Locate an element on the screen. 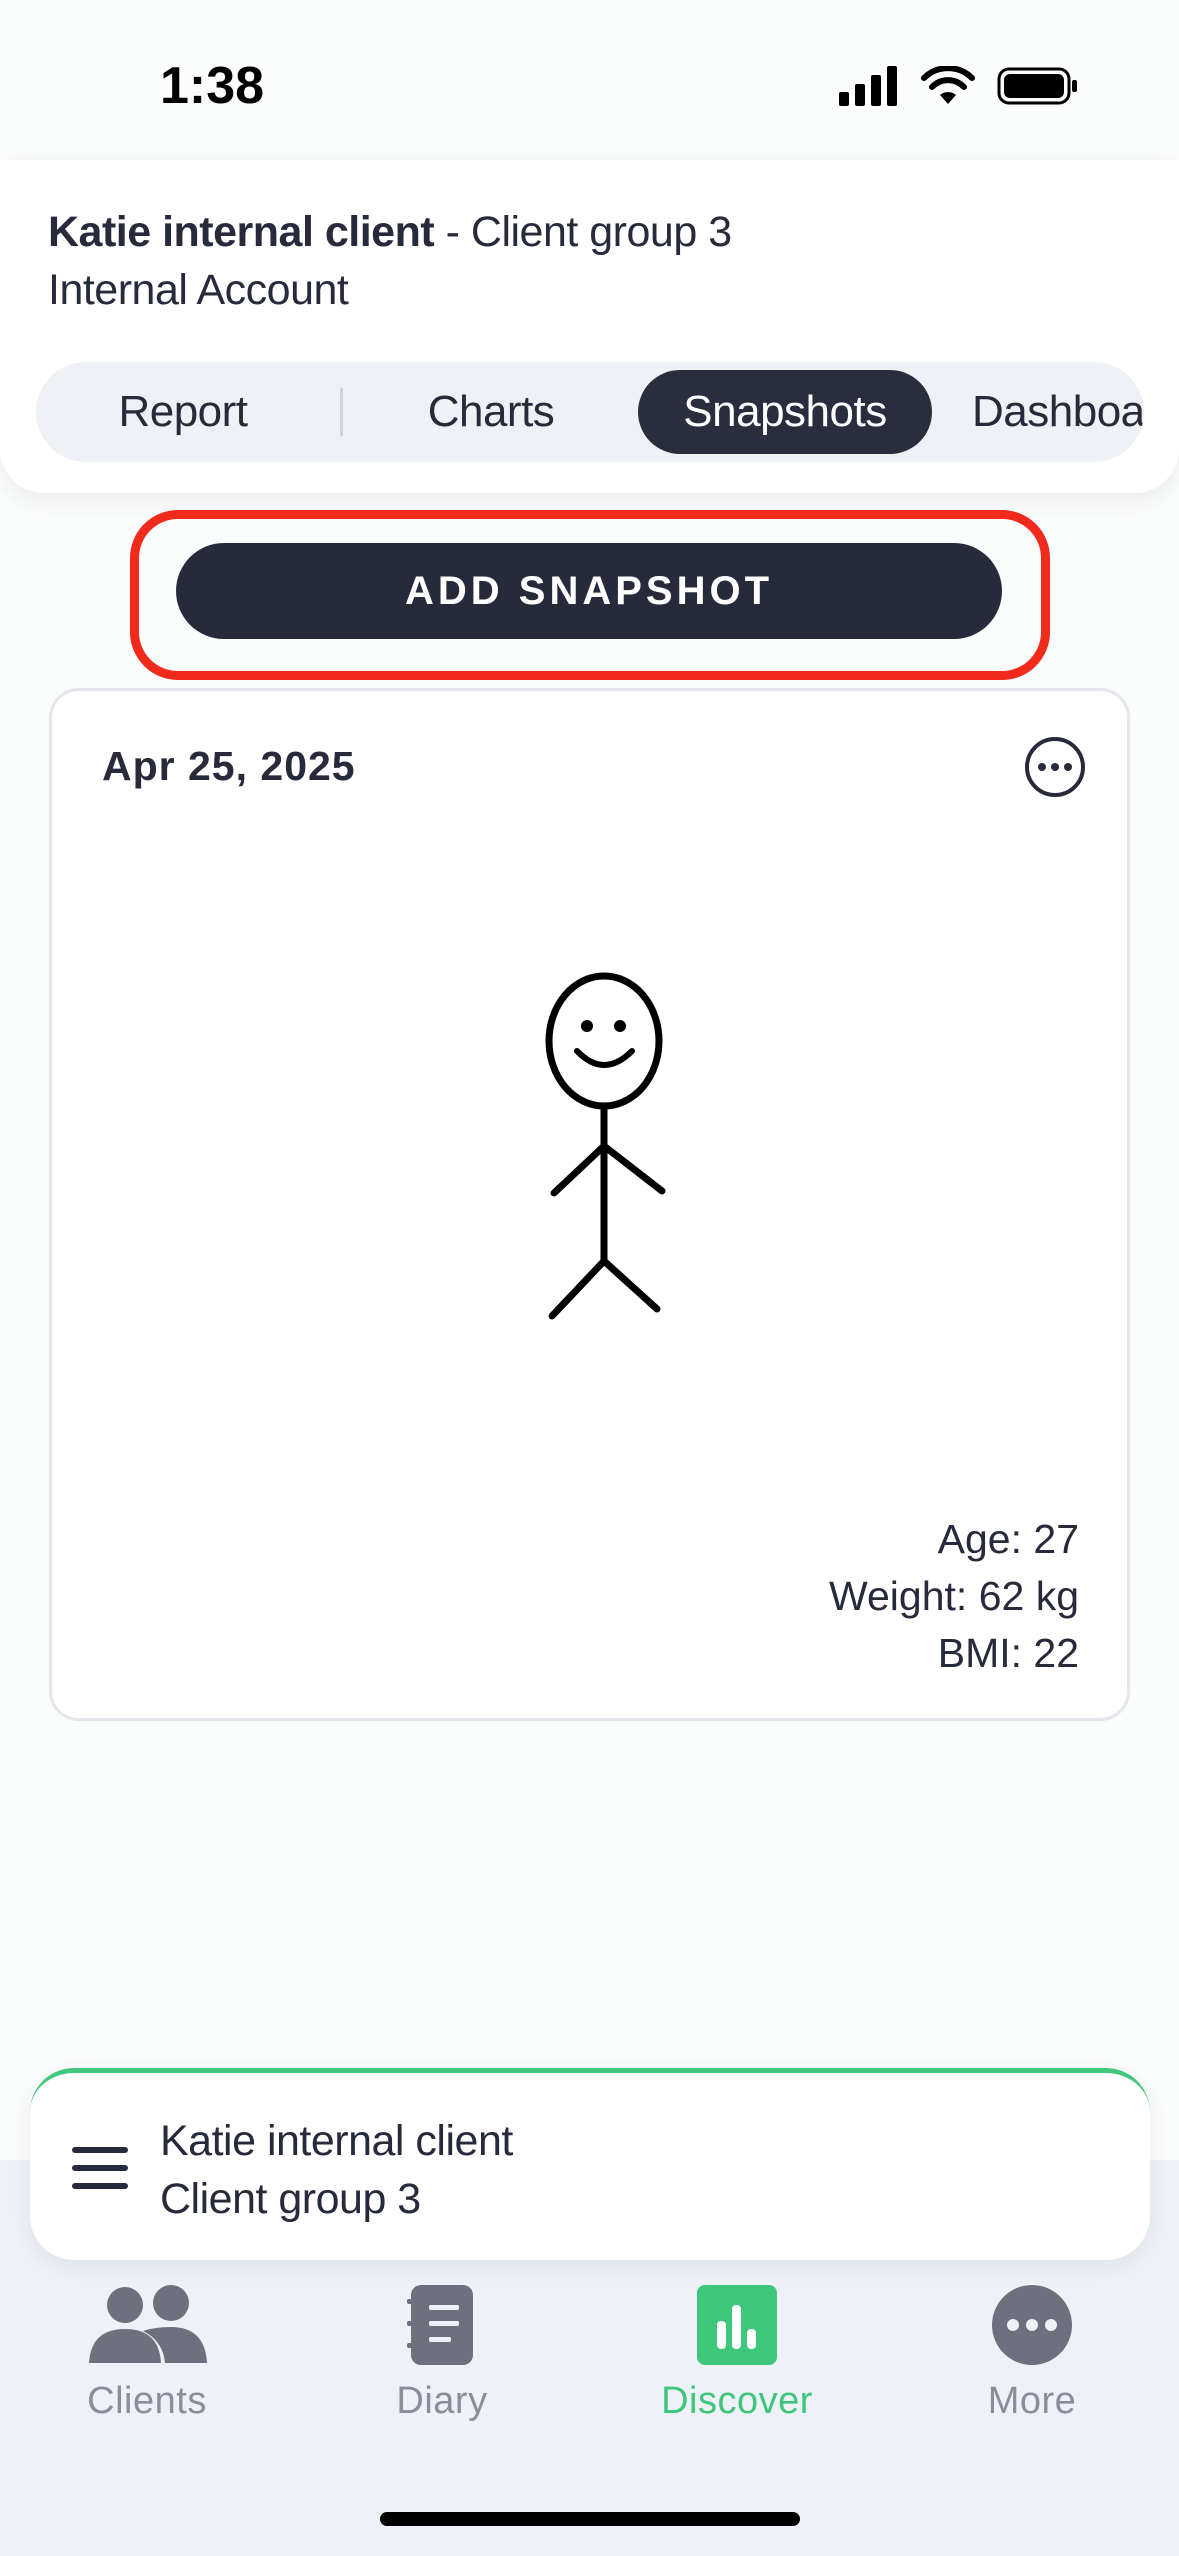  stick-figure-image is located at coordinates (605, 1146).